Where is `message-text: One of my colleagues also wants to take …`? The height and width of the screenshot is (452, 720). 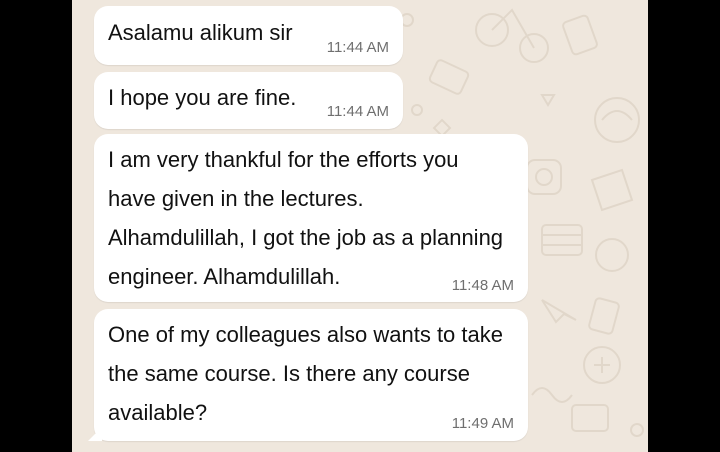 message-text: One of my colleagues also wants to take … is located at coordinates (305, 373).